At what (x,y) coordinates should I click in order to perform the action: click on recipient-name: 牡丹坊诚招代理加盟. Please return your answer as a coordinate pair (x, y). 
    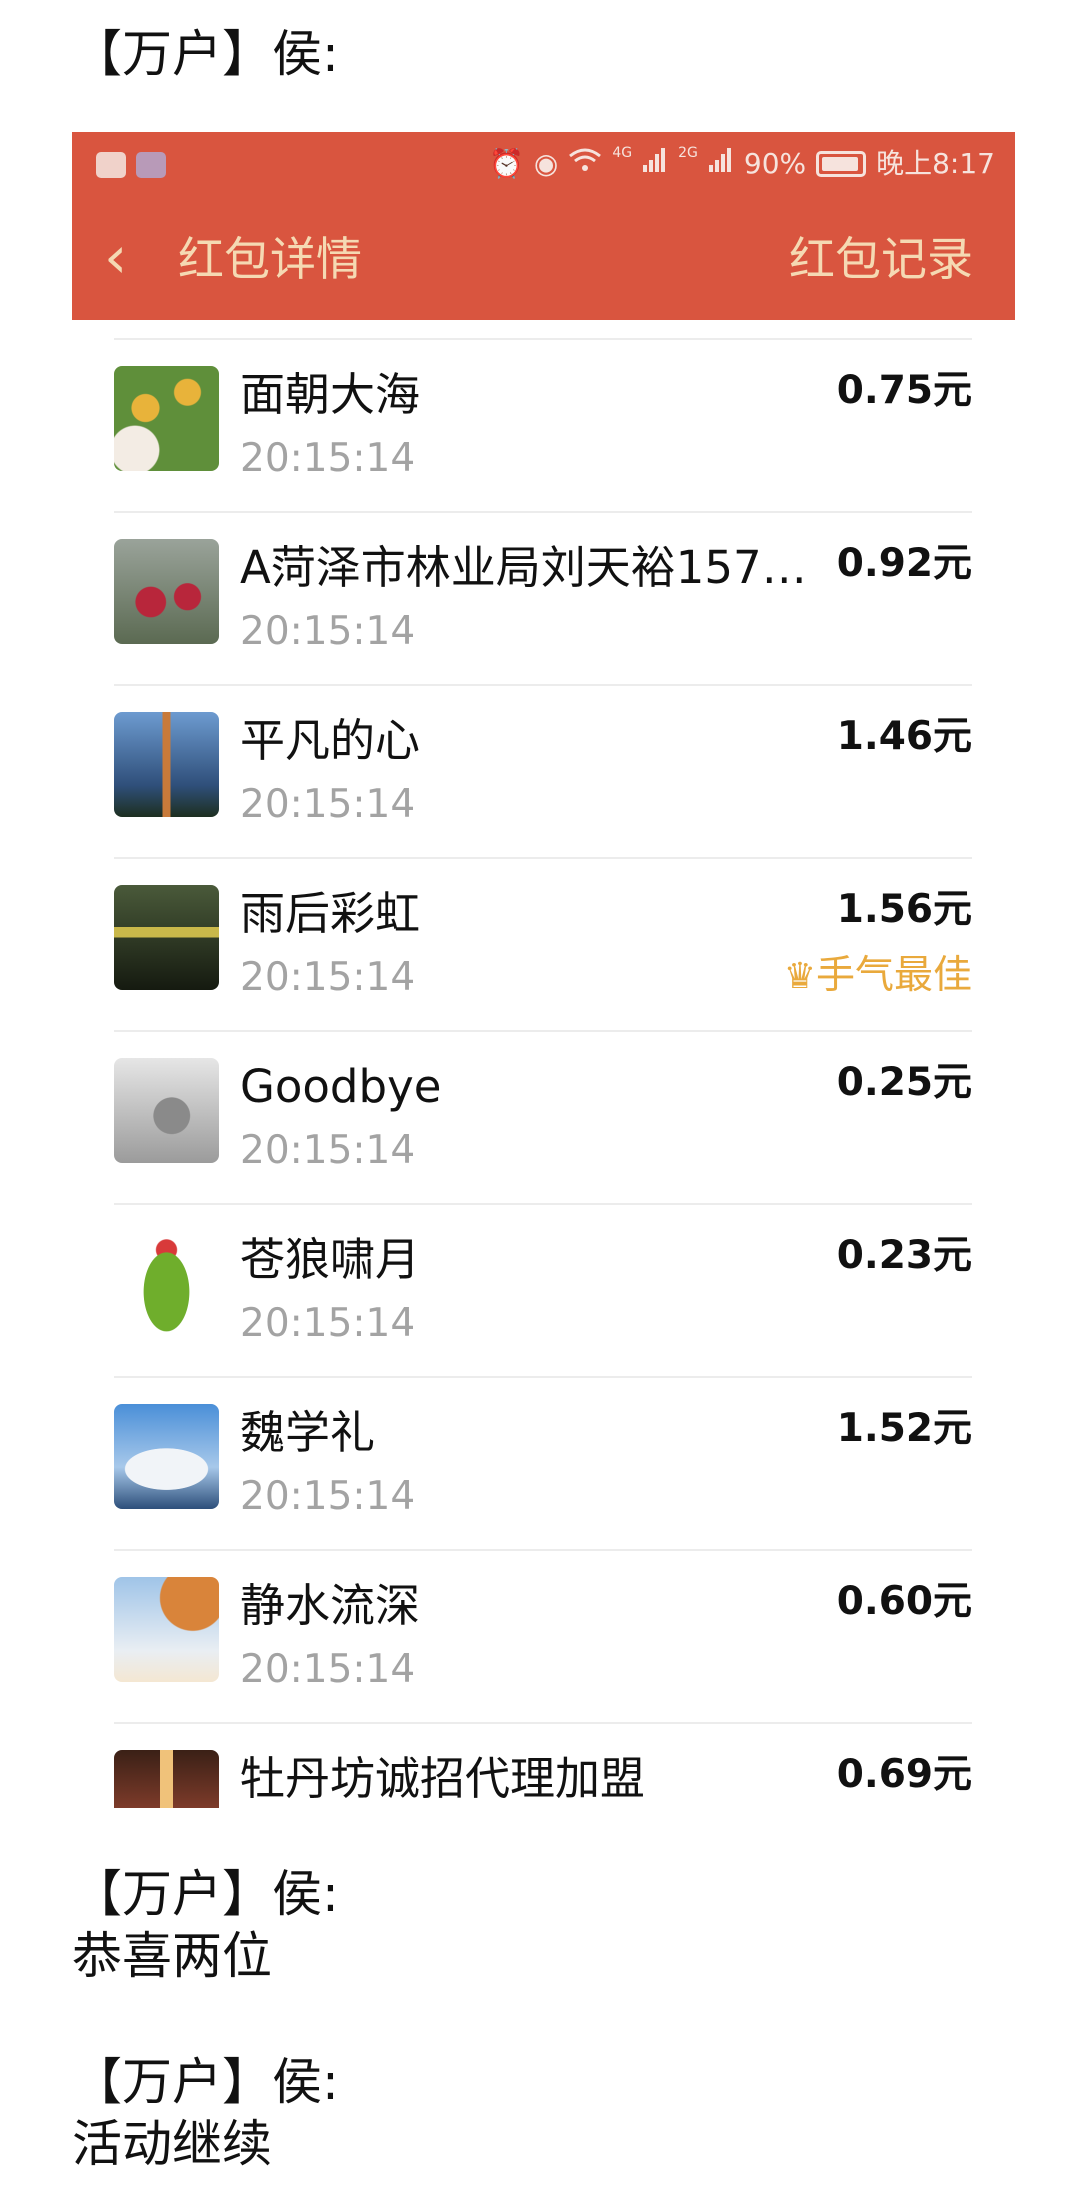
    Looking at the image, I should click on (443, 1778).